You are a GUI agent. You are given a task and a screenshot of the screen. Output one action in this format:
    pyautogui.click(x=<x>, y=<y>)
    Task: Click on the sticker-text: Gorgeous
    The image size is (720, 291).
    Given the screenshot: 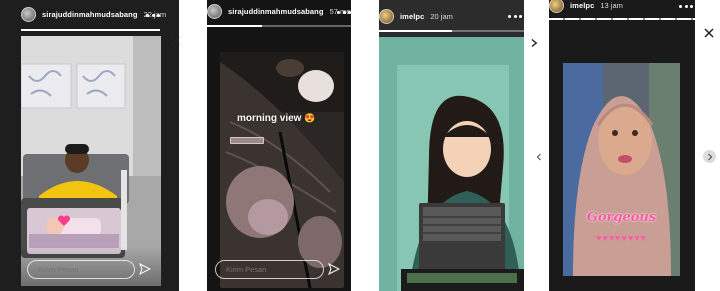 What is the action you would take?
    pyautogui.click(x=621, y=217)
    